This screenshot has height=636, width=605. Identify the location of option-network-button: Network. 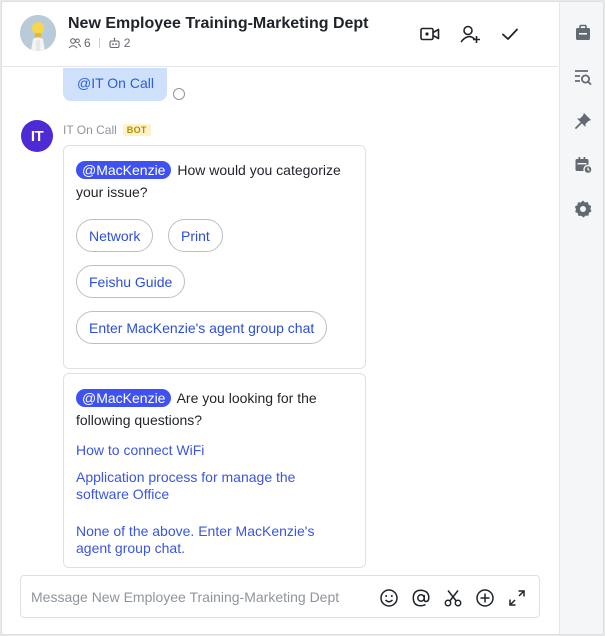
(115, 235).